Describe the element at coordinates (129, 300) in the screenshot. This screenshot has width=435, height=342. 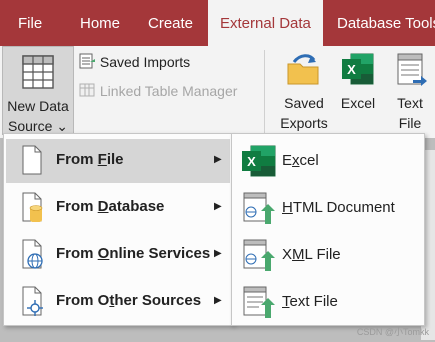
I see `menu-item-label: From Other Sources` at that location.